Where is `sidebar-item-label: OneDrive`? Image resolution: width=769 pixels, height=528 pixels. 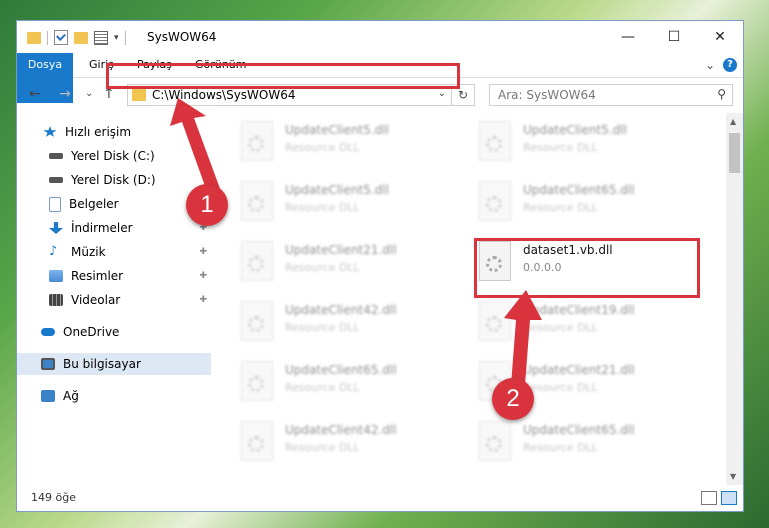
sidebar-item-label: OneDrive is located at coordinates (91, 332).